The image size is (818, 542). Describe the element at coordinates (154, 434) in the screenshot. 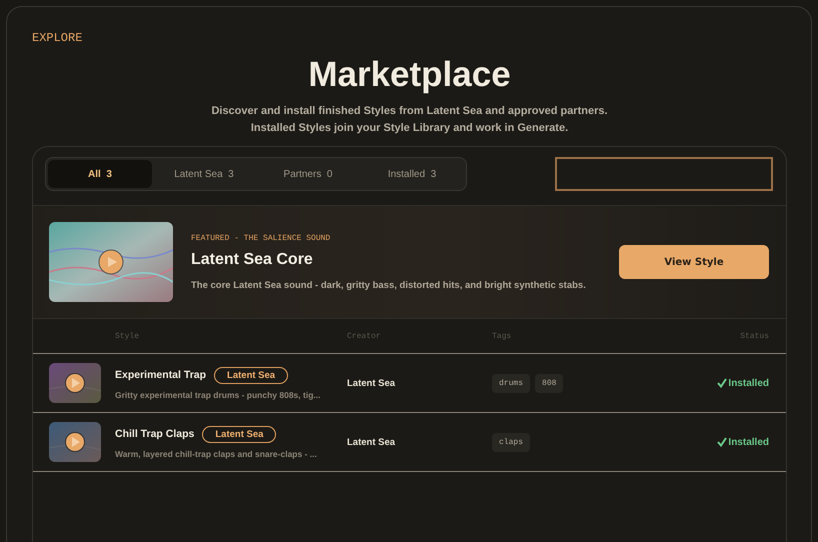

I see `style-name: Chill Trap Claps` at that location.